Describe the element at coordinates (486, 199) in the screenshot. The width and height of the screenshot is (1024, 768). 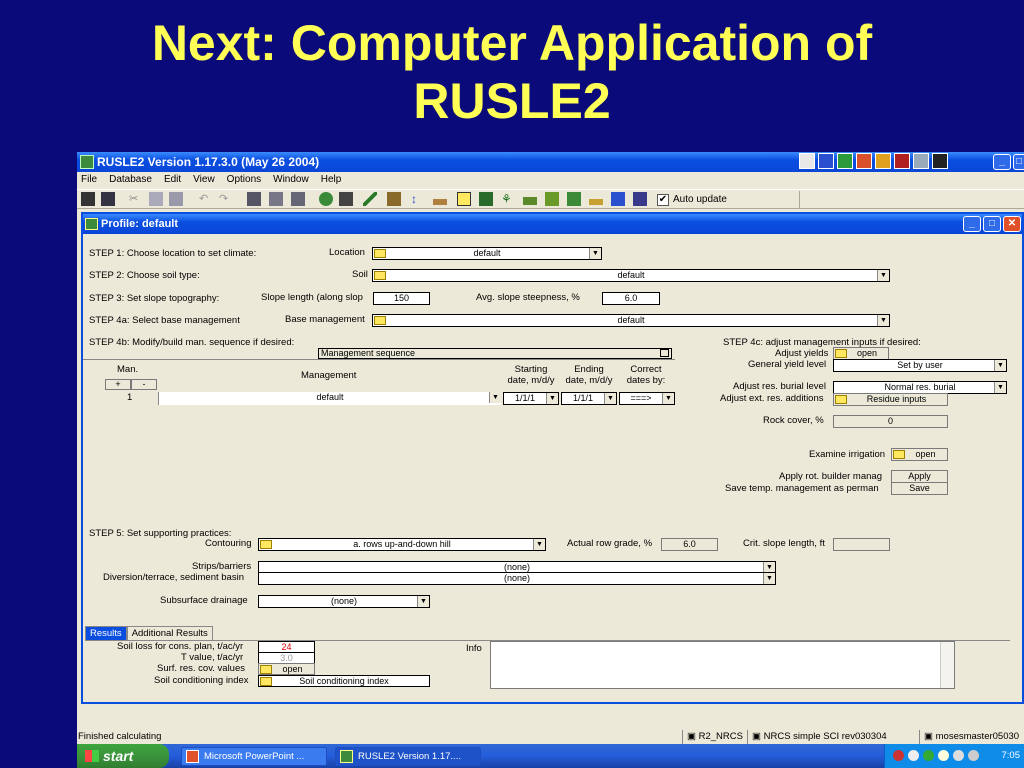
I see `vegetation-icon` at that location.